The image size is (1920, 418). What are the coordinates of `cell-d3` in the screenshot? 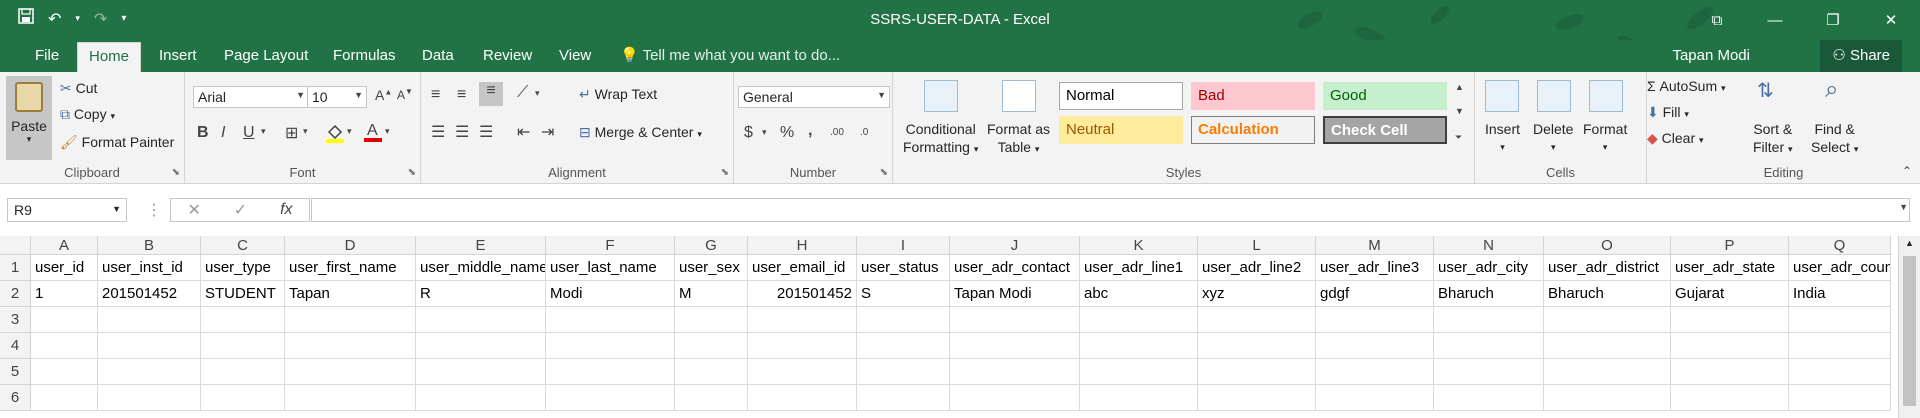 It's located at (350, 320).